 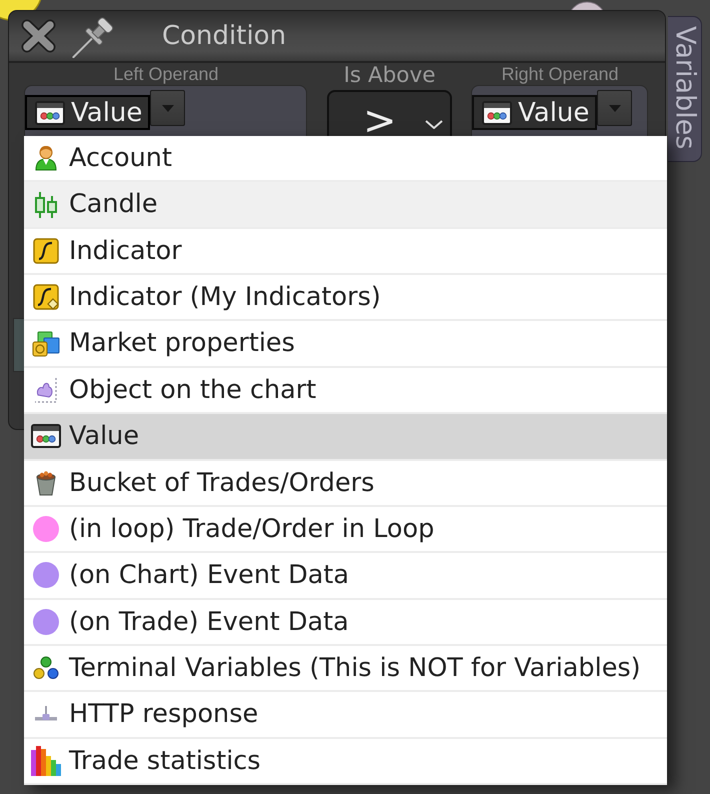 I want to click on menu-item: Bucket of Trades/Orders, so click(x=345, y=483).